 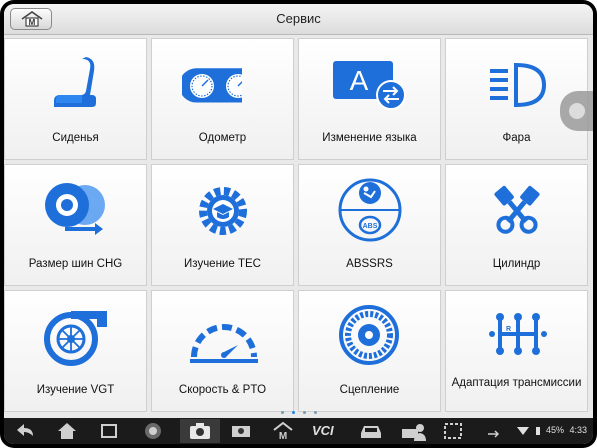 I want to click on battery-icon, so click(x=538, y=430).